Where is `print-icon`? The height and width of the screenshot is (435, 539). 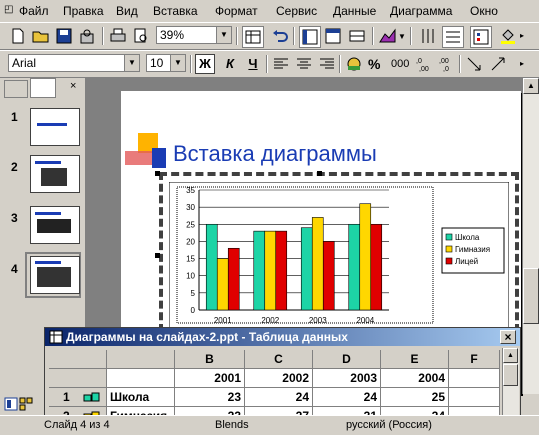
print-icon is located at coordinates (118, 36).